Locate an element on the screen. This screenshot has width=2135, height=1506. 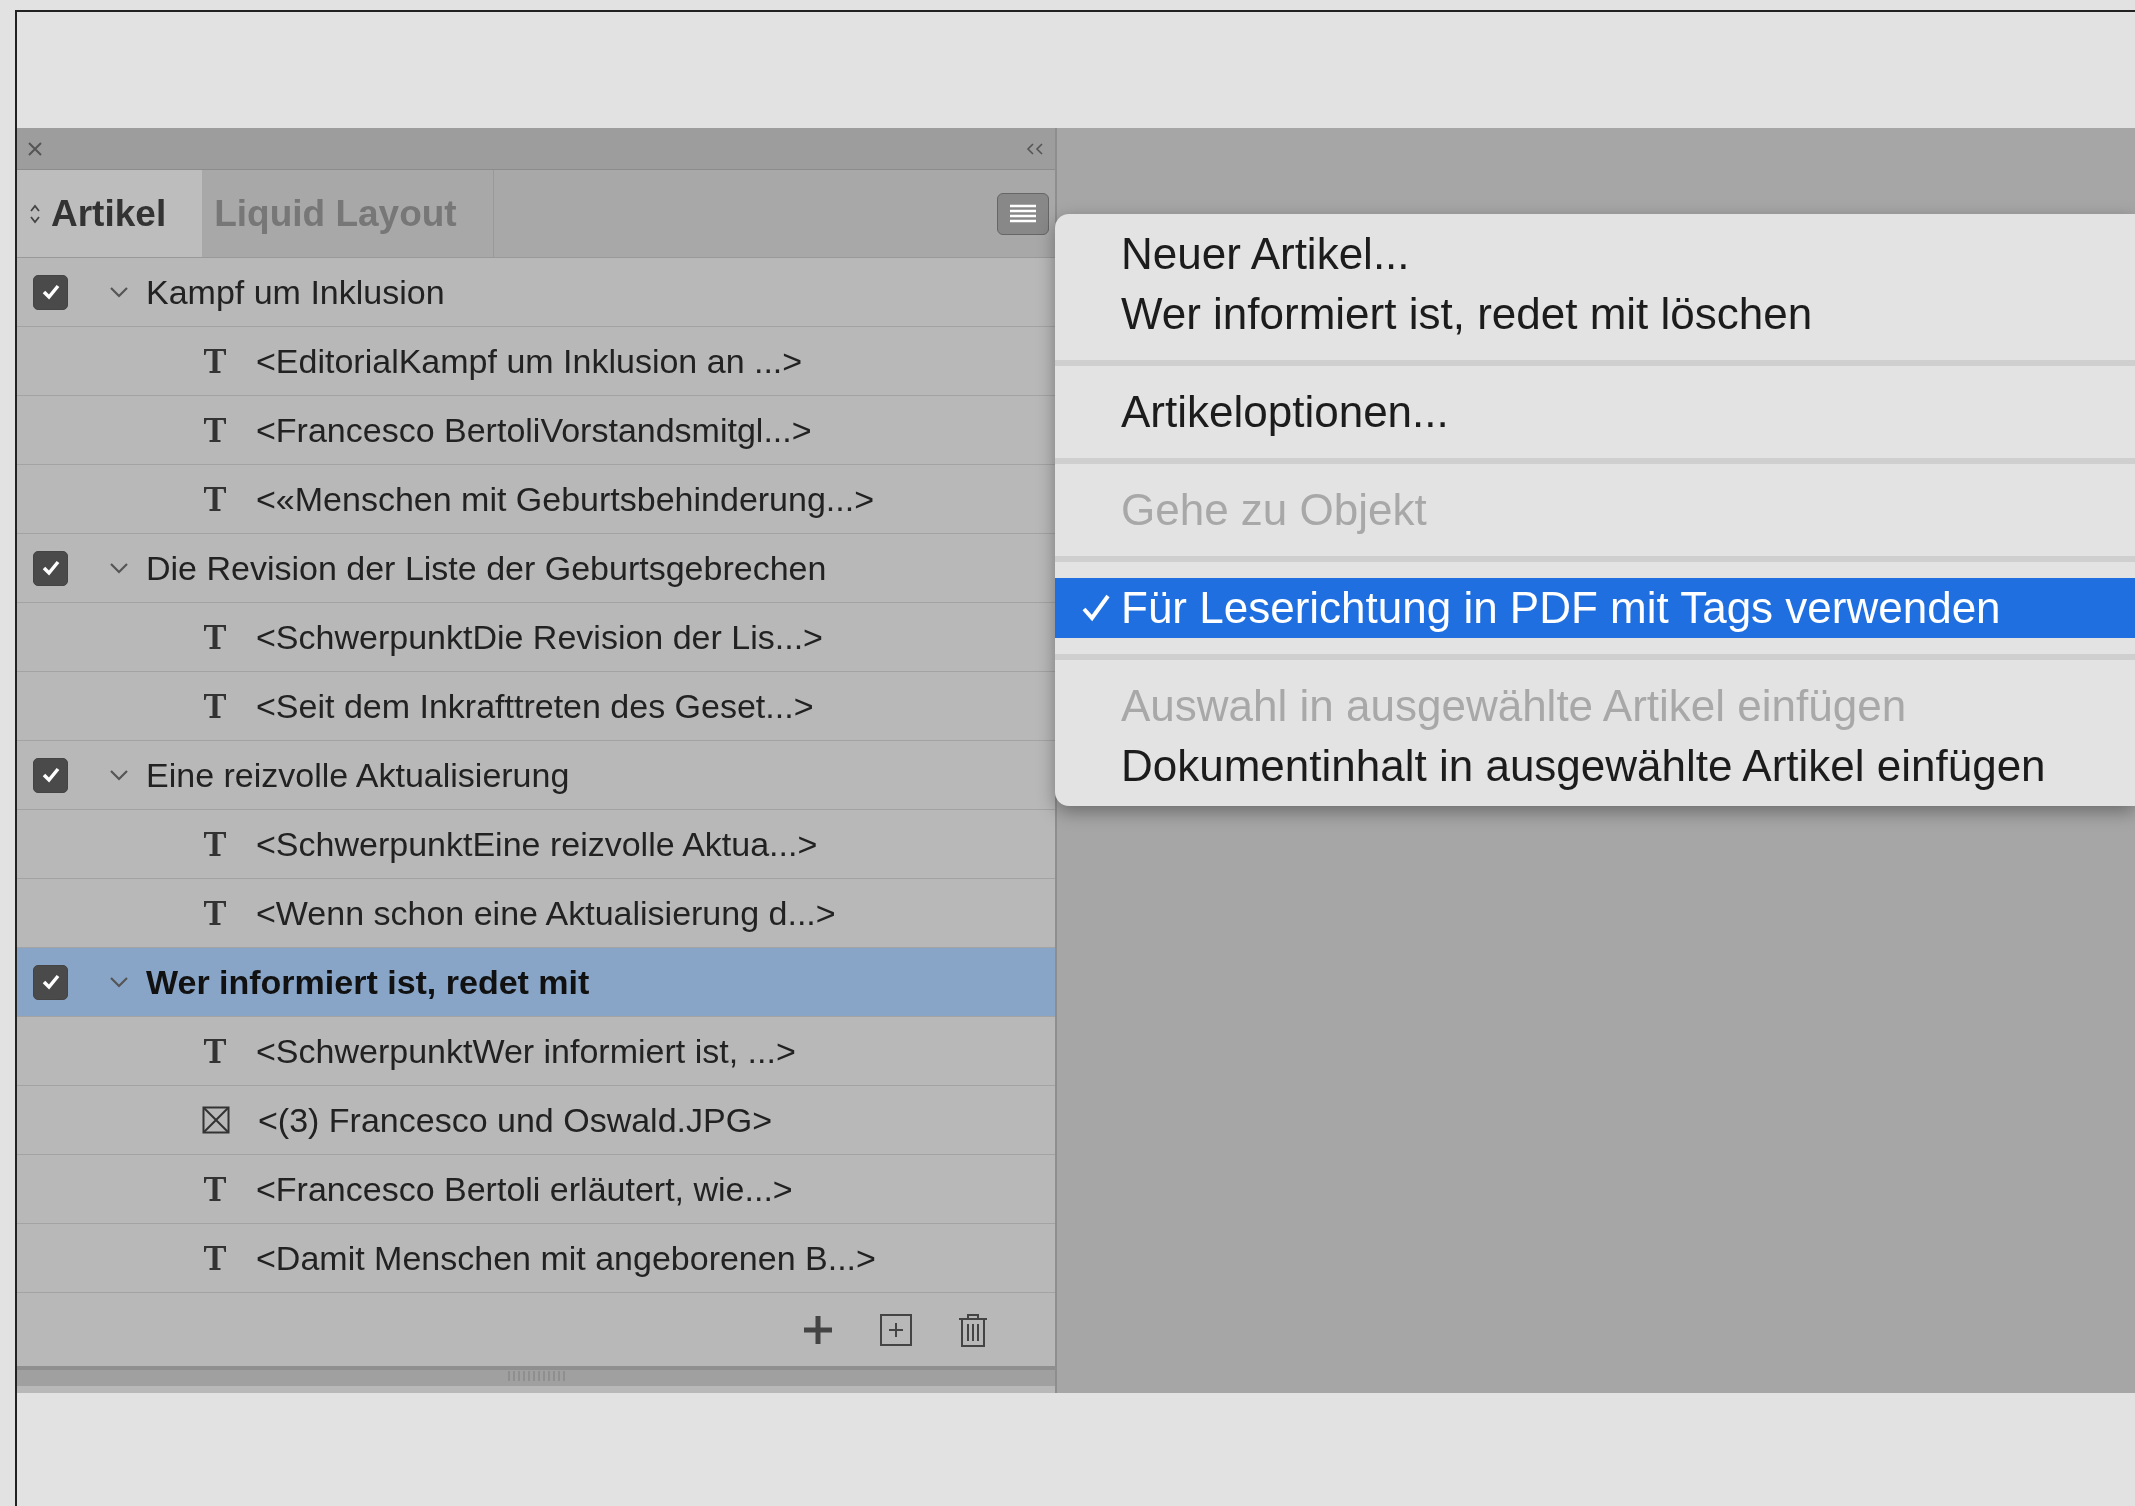
story-label: <SchwerpunktDie Revision der Lis...> is located at coordinates (539, 637).